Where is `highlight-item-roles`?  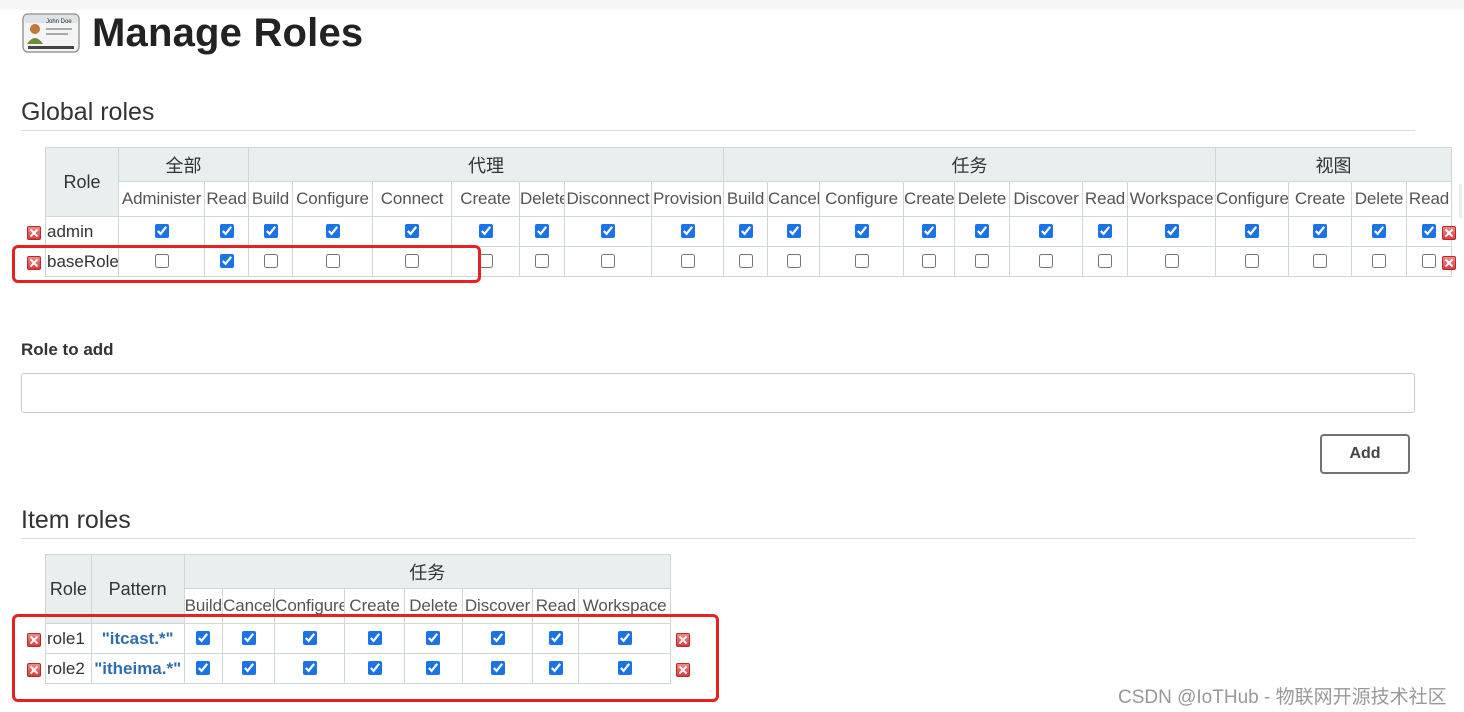
highlight-item-roles is located at coordinates (365, 658).